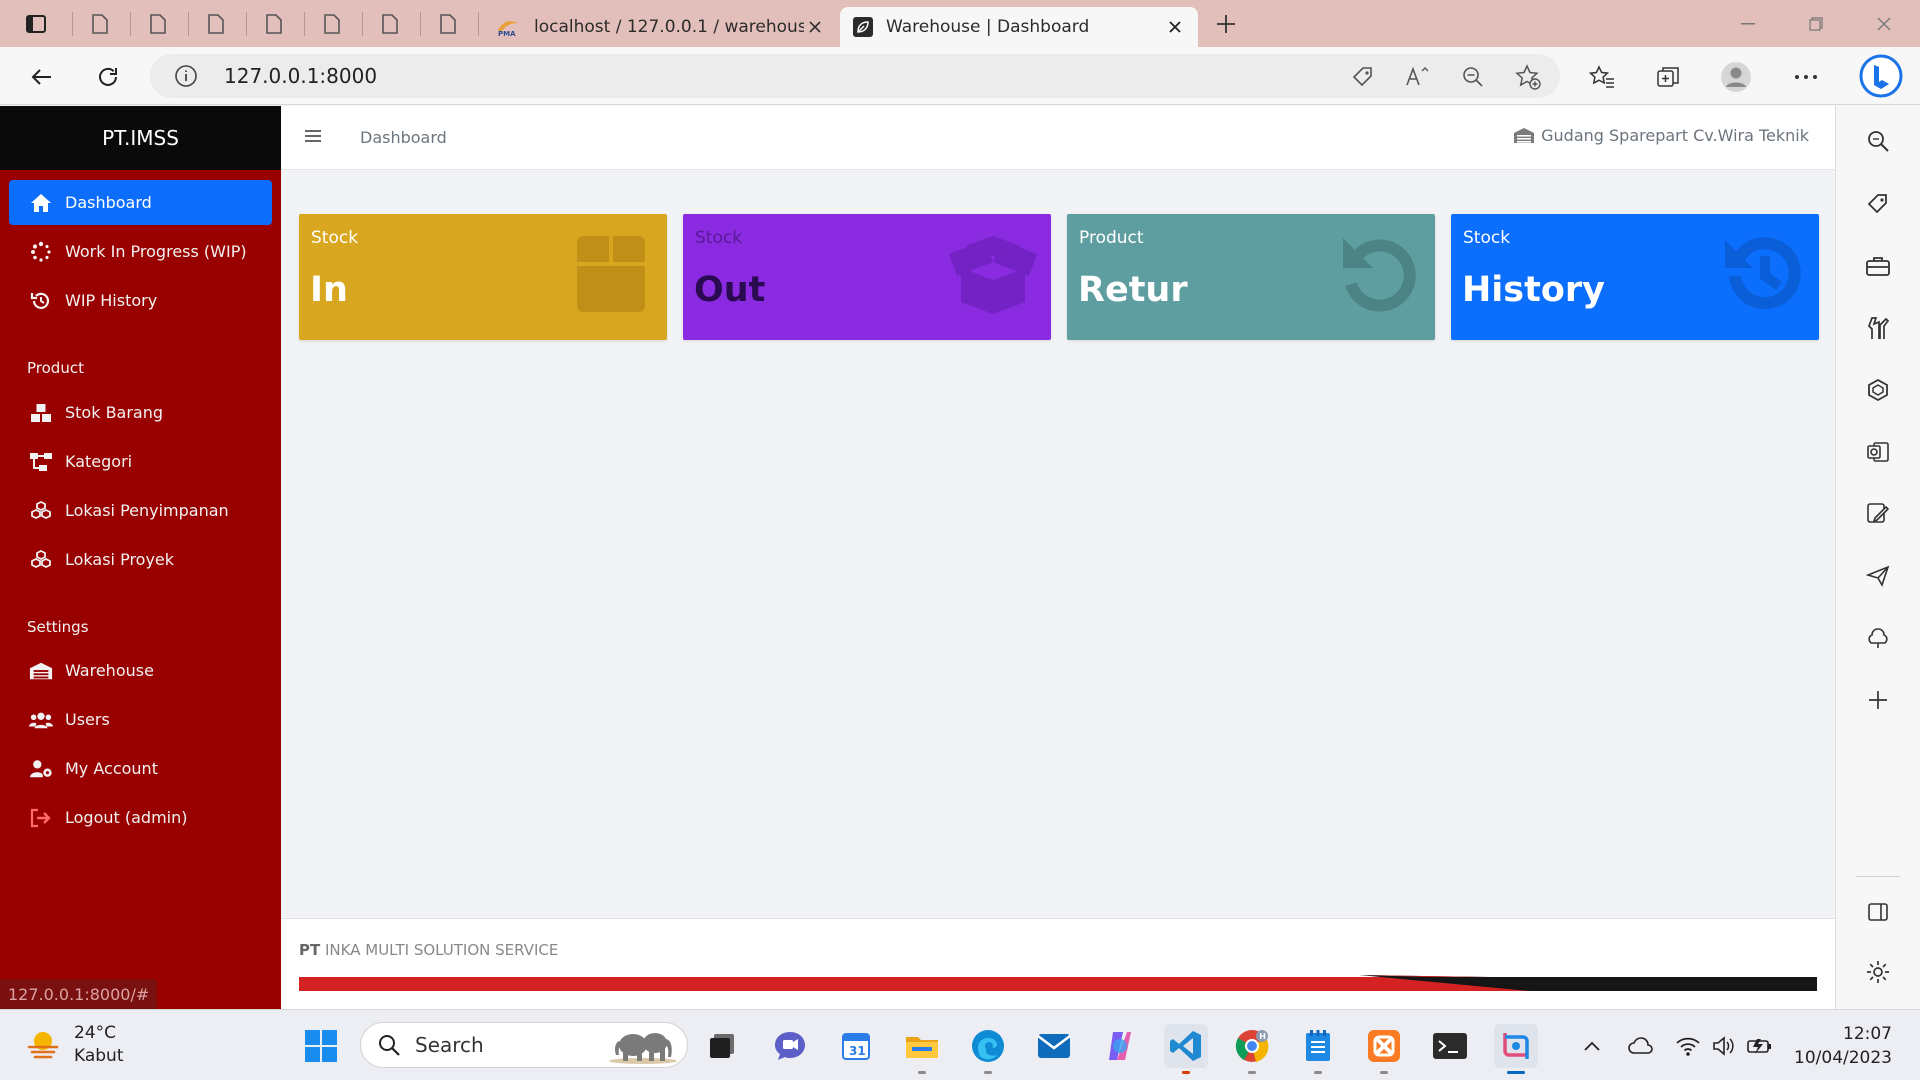  What do you see at coordinates (140, 670) in the screenshot?
I see `sidebar-item-warehouse: Warehouse` at bounding box center [140, 670].